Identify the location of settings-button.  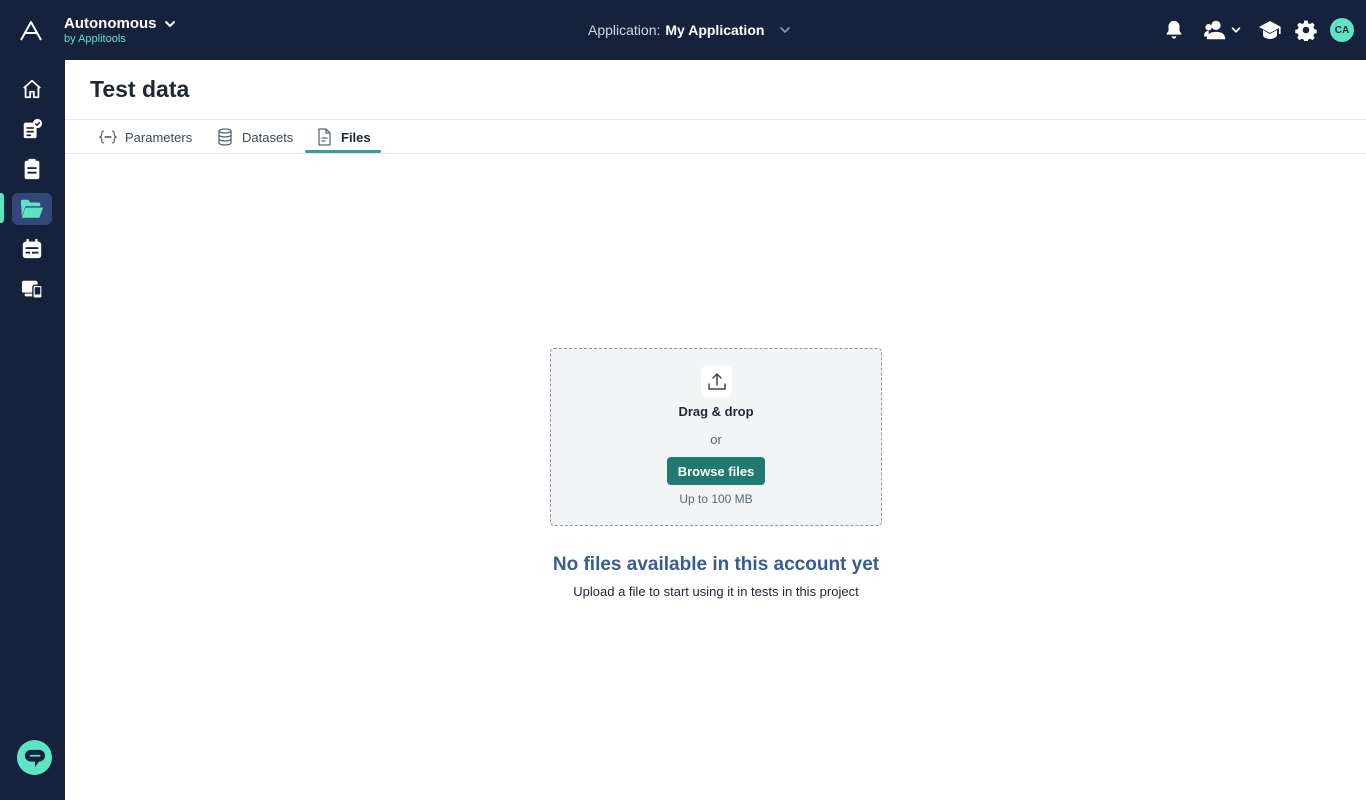
(1306, 30).